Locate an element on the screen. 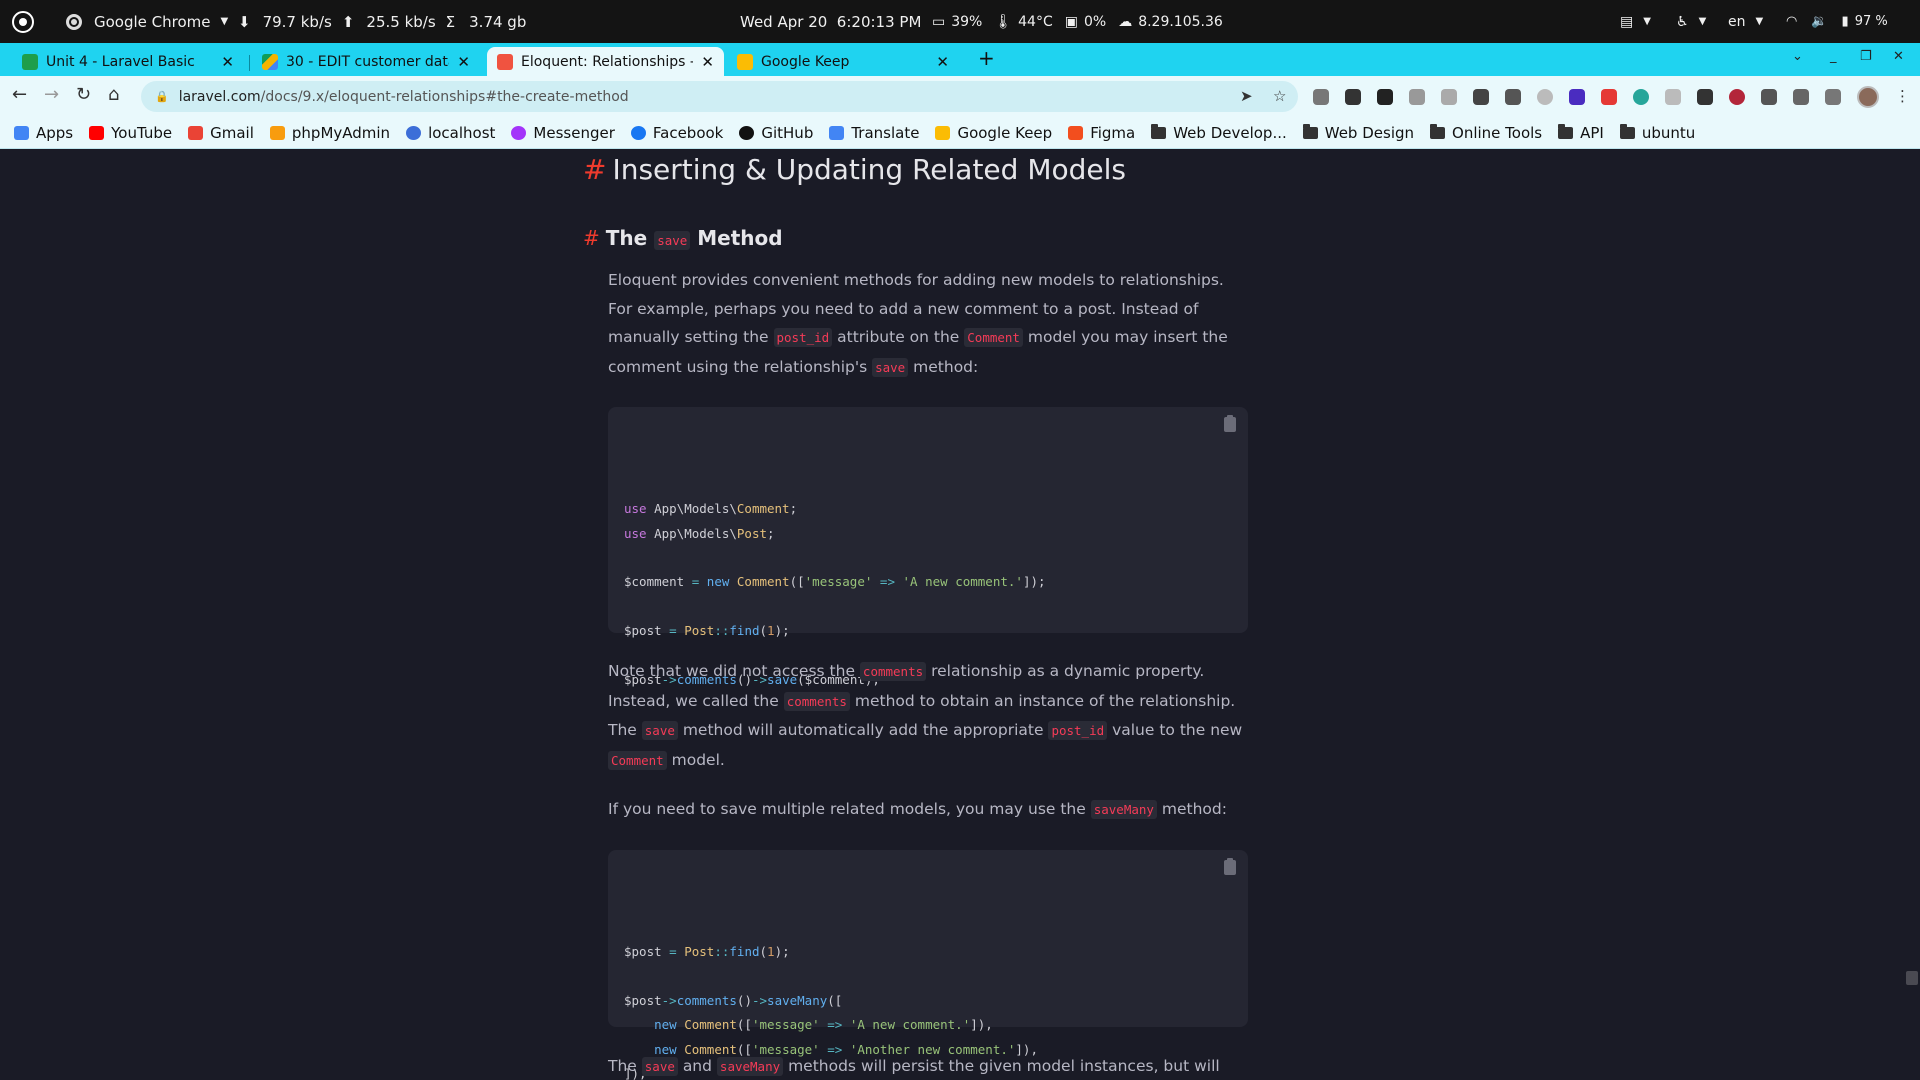 Image resolution: width=1920 pixels, height=1080 pixels. inline-code: save is located at coordinates (659, 731).